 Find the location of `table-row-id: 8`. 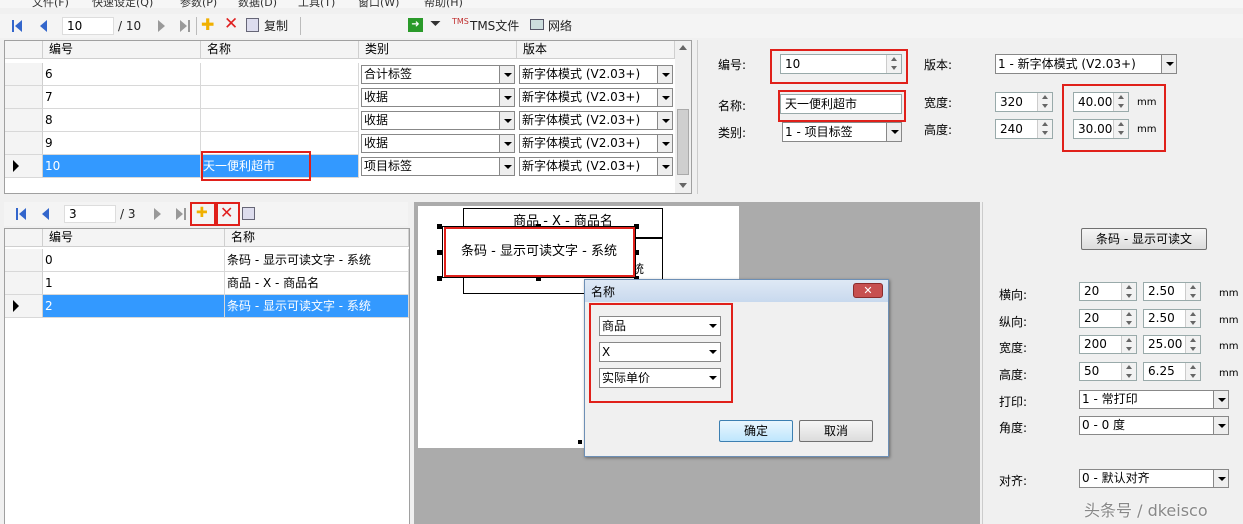

table-row-id: 8 is located at coordinates (122, 120).